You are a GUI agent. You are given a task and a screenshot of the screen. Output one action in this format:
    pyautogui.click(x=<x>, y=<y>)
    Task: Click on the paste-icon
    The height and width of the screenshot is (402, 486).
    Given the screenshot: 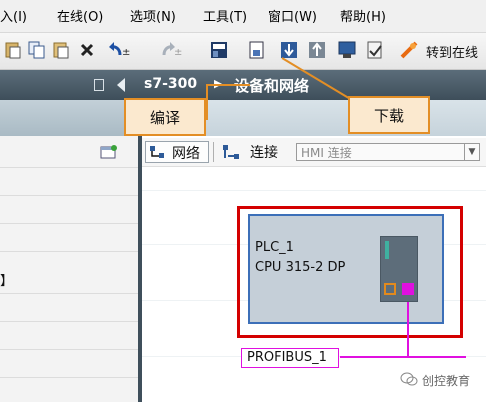 What is the action you would take?
    pyautogui.click(x=13, y=50)
    